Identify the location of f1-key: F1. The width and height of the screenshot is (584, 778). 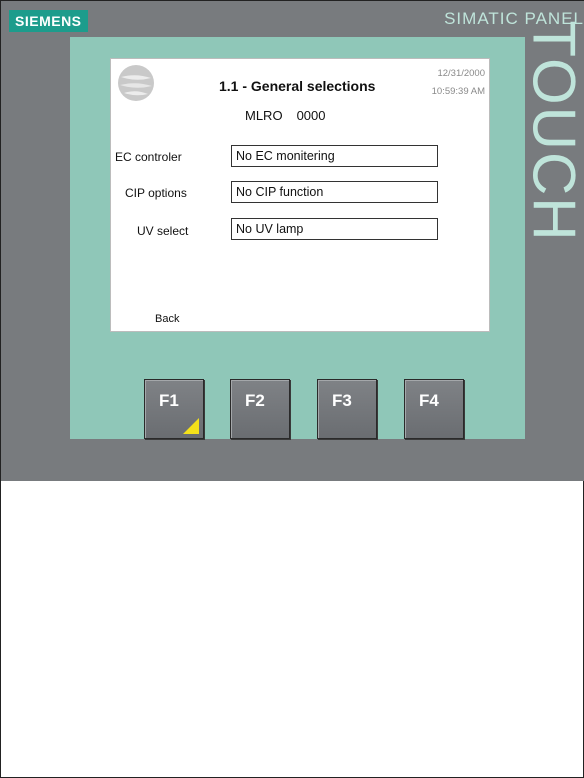
(174, 409).